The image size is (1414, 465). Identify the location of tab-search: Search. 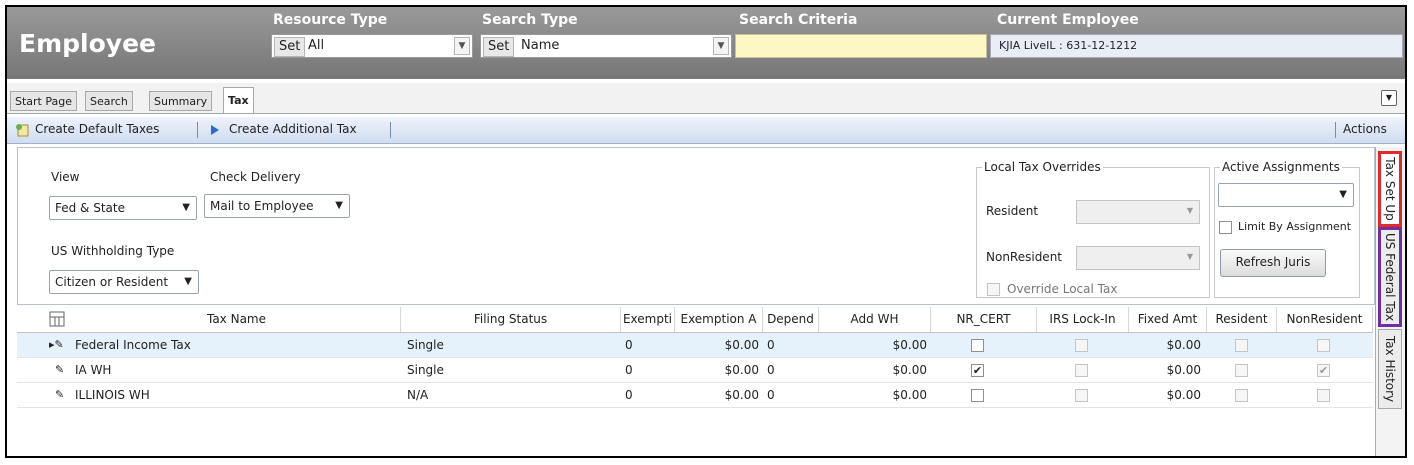
(109, 101).